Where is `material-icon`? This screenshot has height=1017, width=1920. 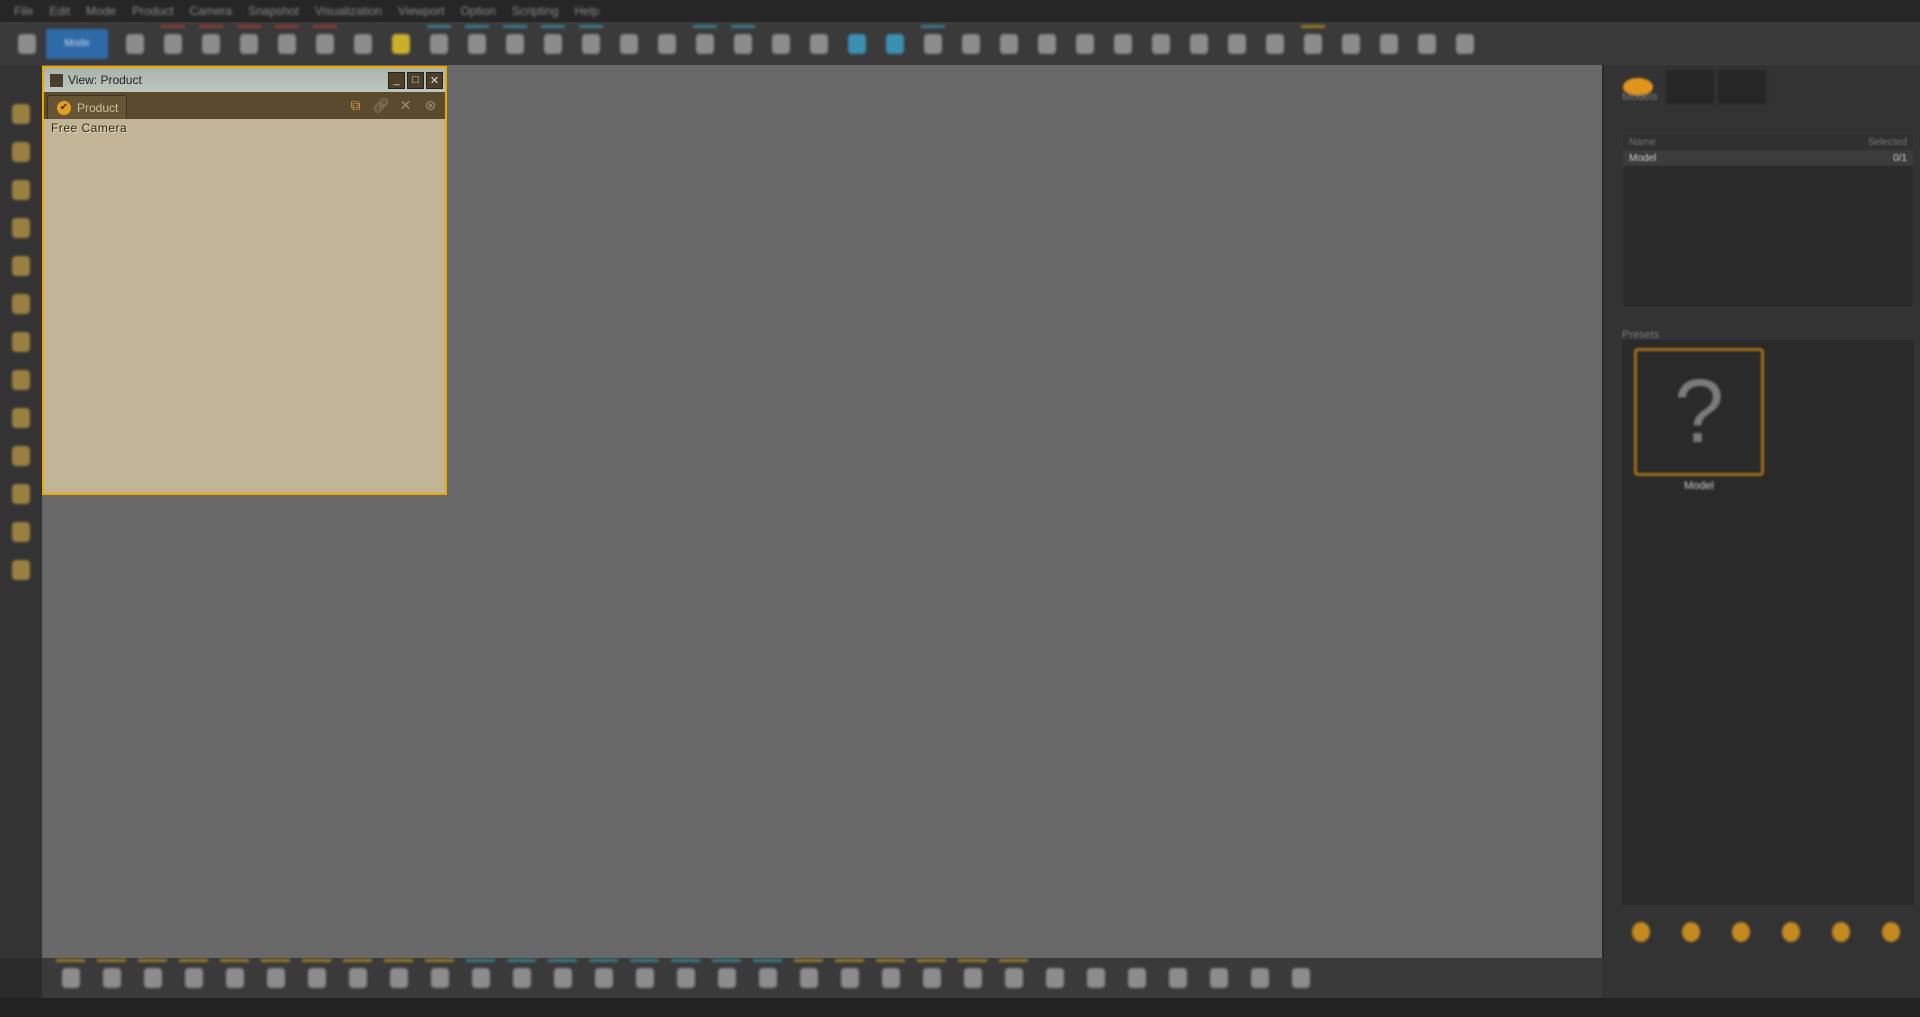 material-icon is located at coordinates (21, 228).